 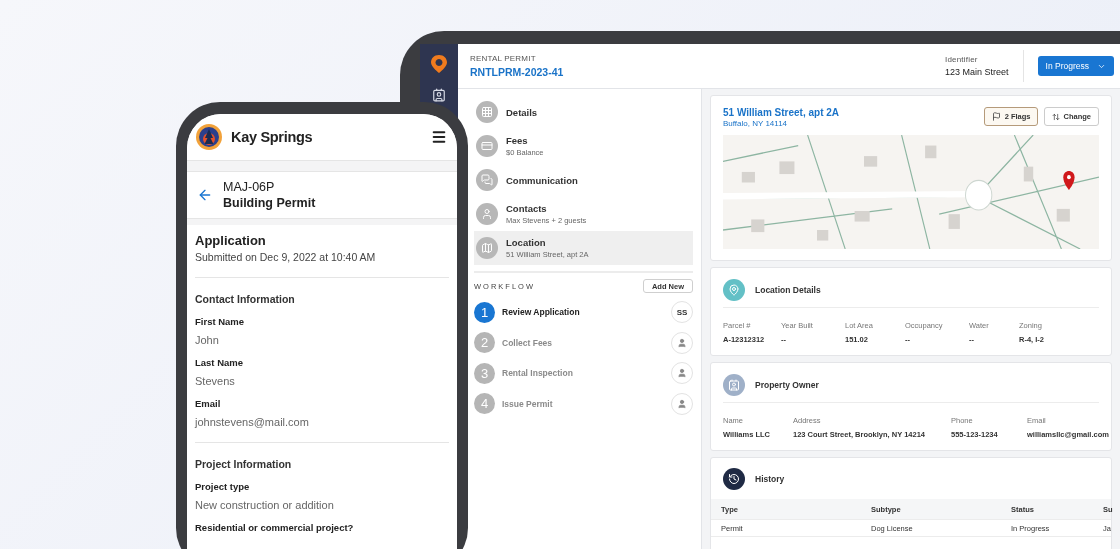 I want to click on history-icon, so click(x=734, y=479).